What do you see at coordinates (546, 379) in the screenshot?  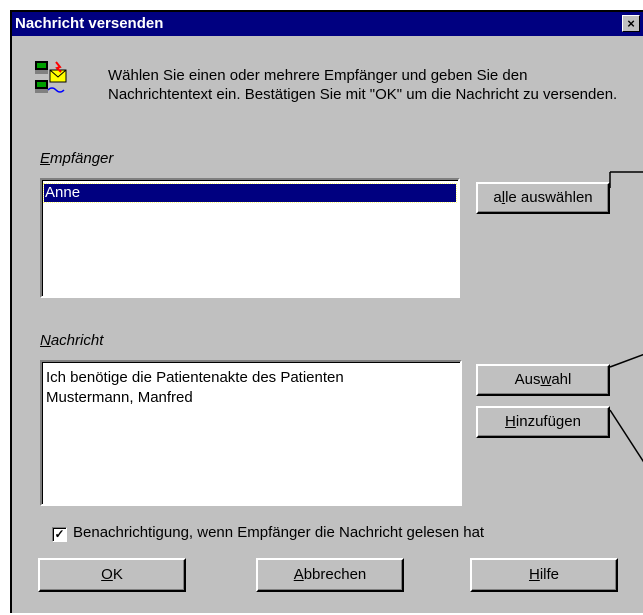 I see `select-label-accel: w` at bounding box center [546, 379].